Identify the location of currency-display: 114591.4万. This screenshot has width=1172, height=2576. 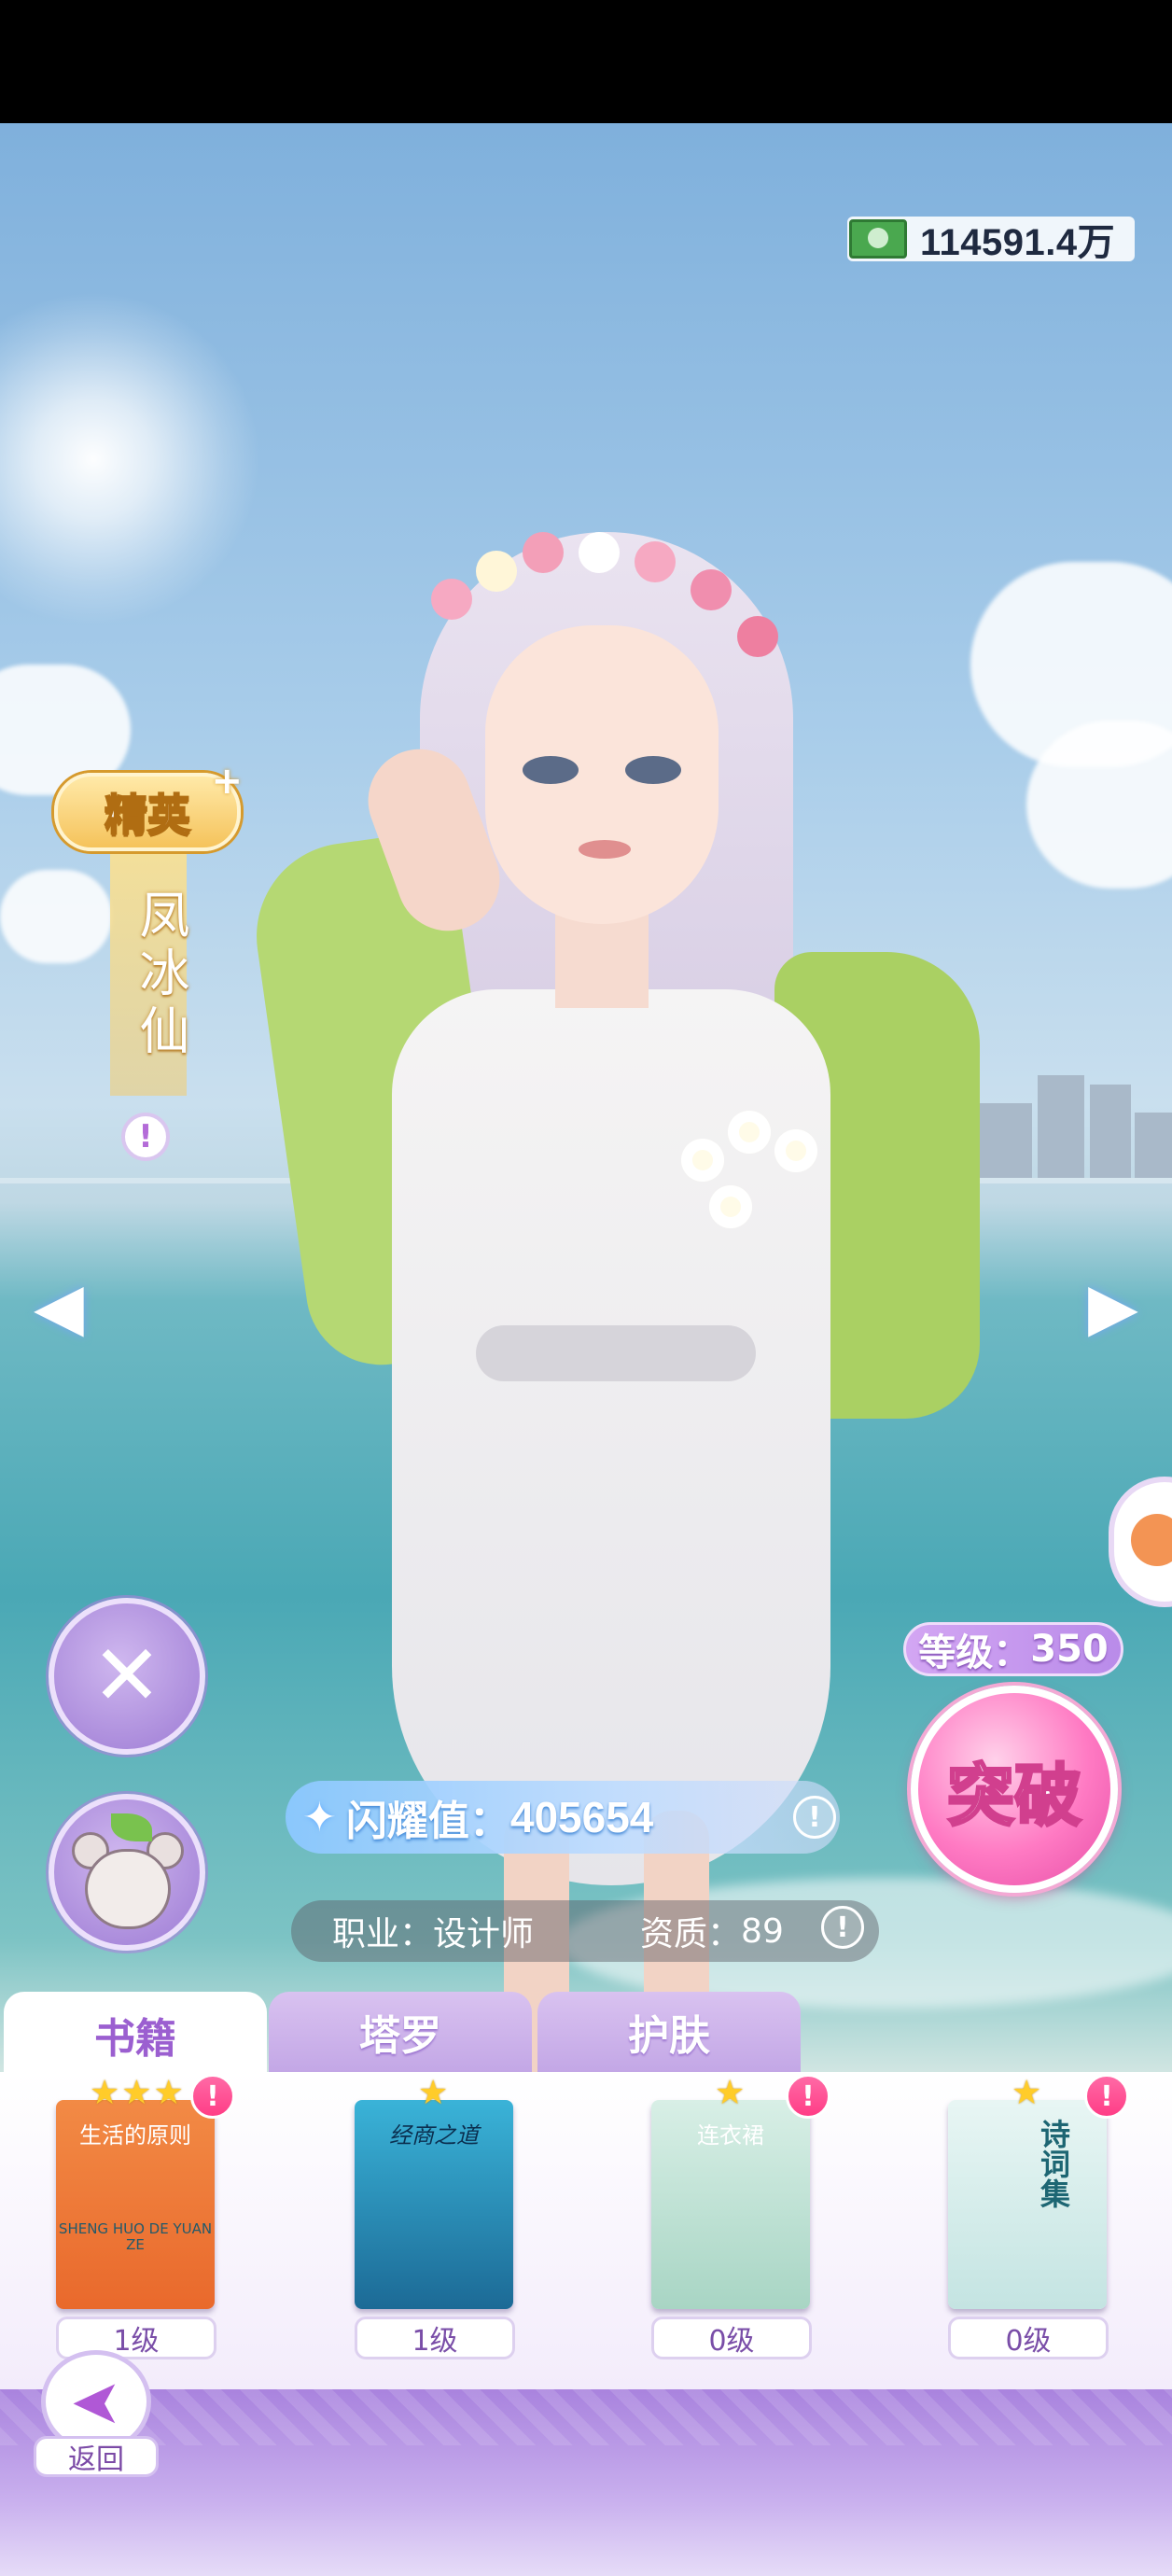
(991, 240).